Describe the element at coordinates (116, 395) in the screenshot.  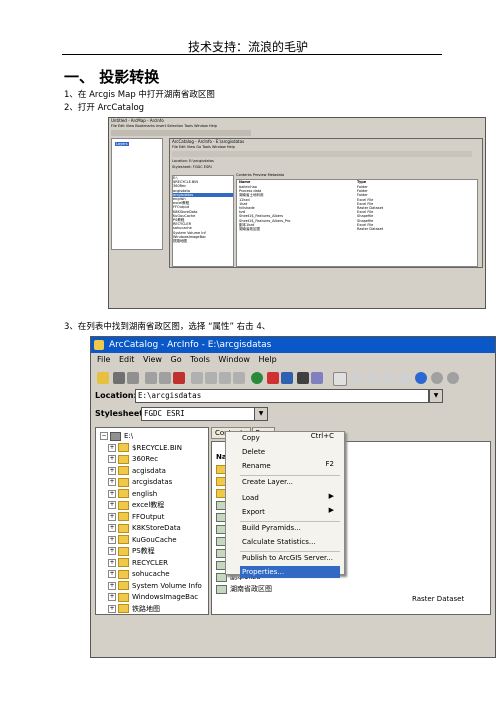
I see `location-label: Location:` at that location.